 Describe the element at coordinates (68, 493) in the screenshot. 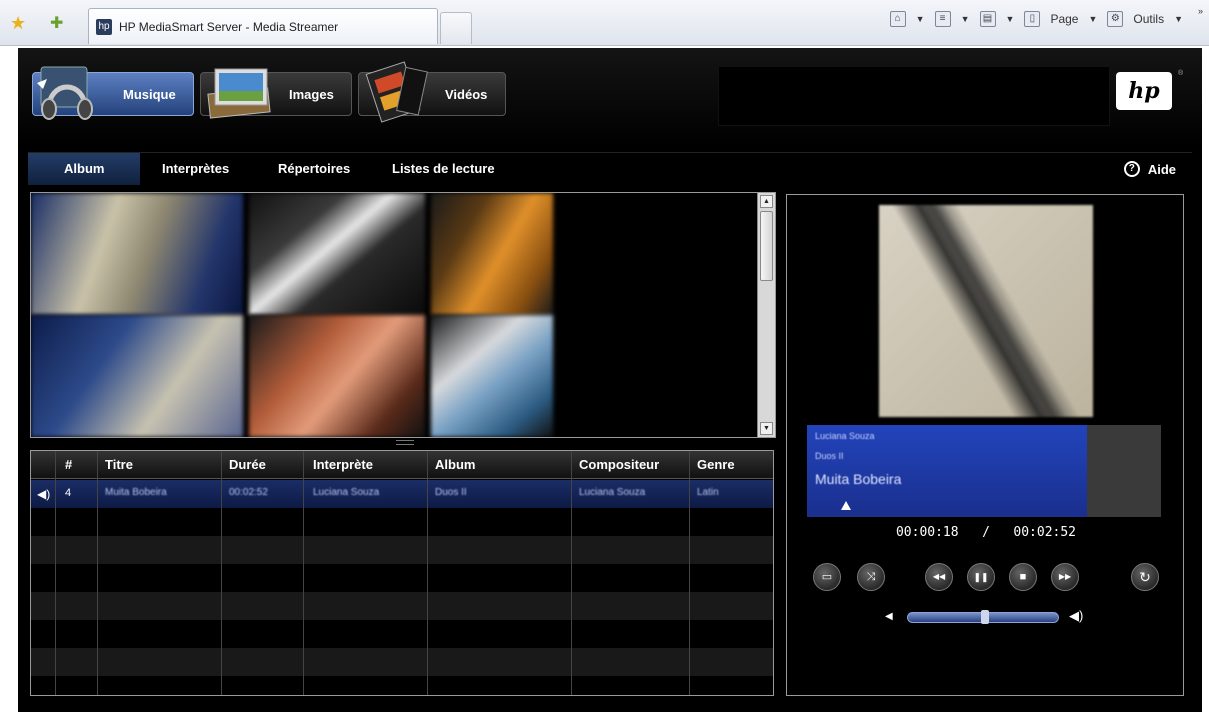

I see `track-number: 4` at that location.